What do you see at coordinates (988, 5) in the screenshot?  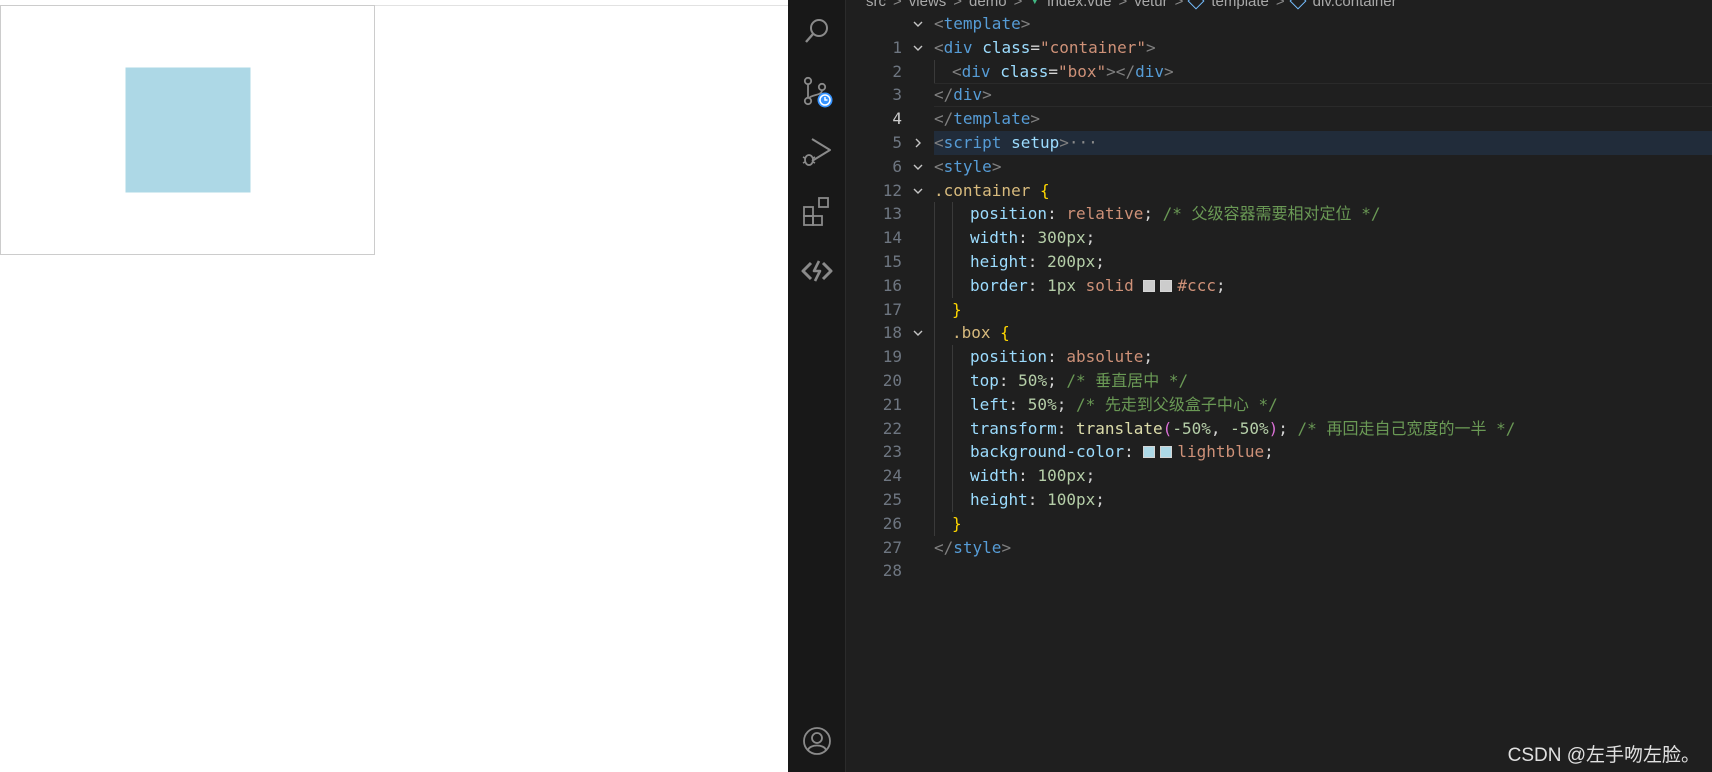 I see `breadcrumb-item-demo: demo` at bounding box center [988, 5].